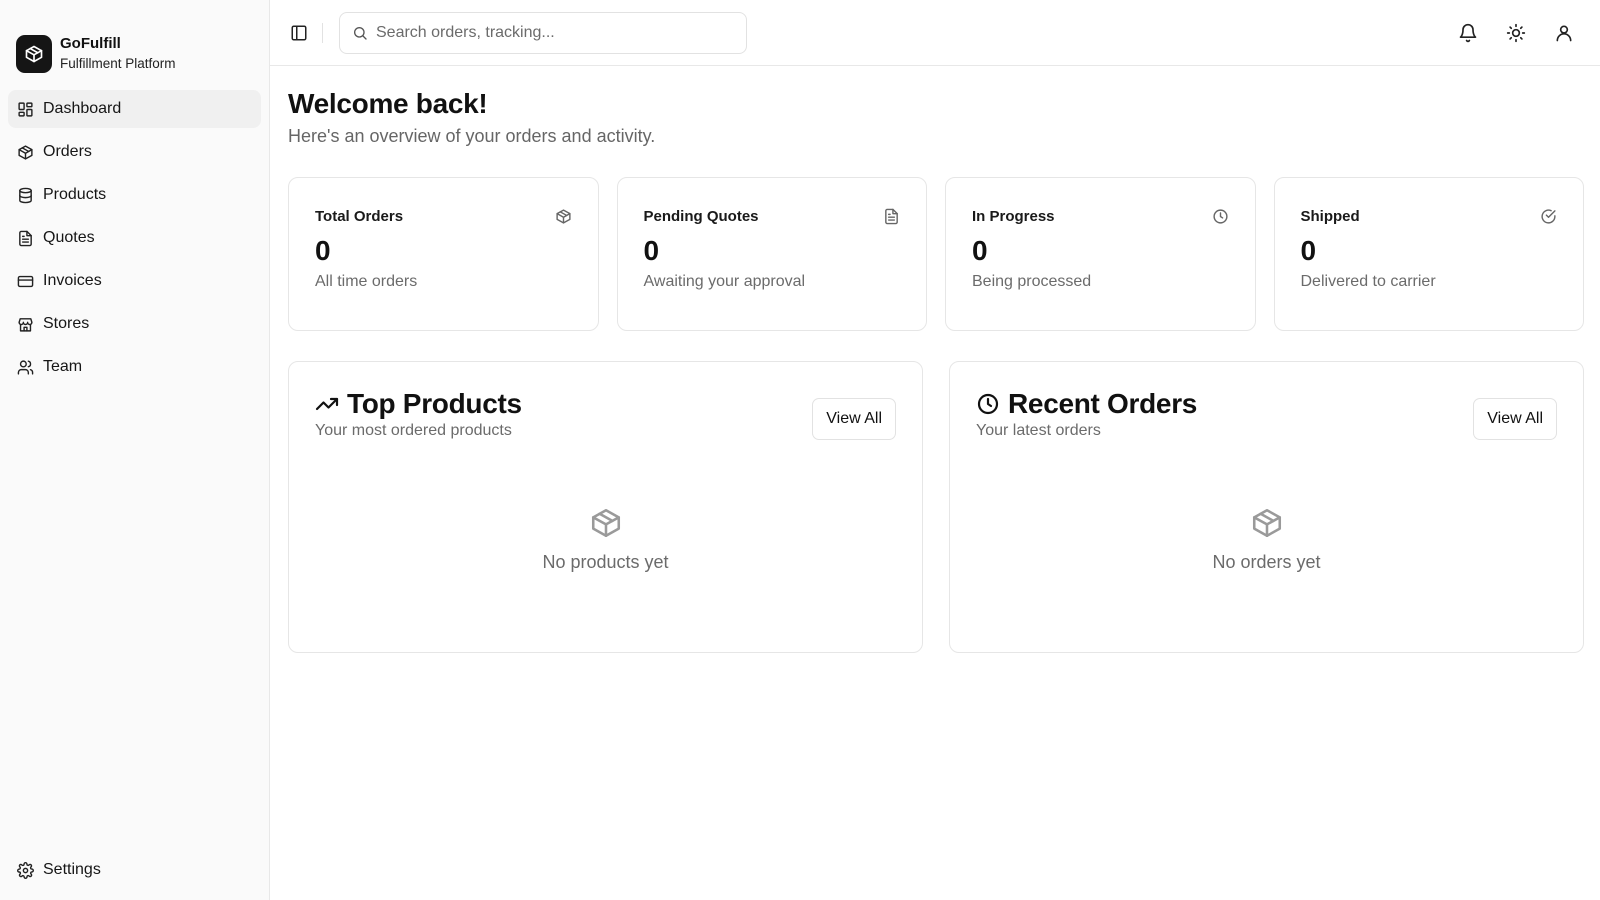 This screenshot has width=1600, height=900. I want to click on sidebar-item-stores: Stores, so click(134, 324).